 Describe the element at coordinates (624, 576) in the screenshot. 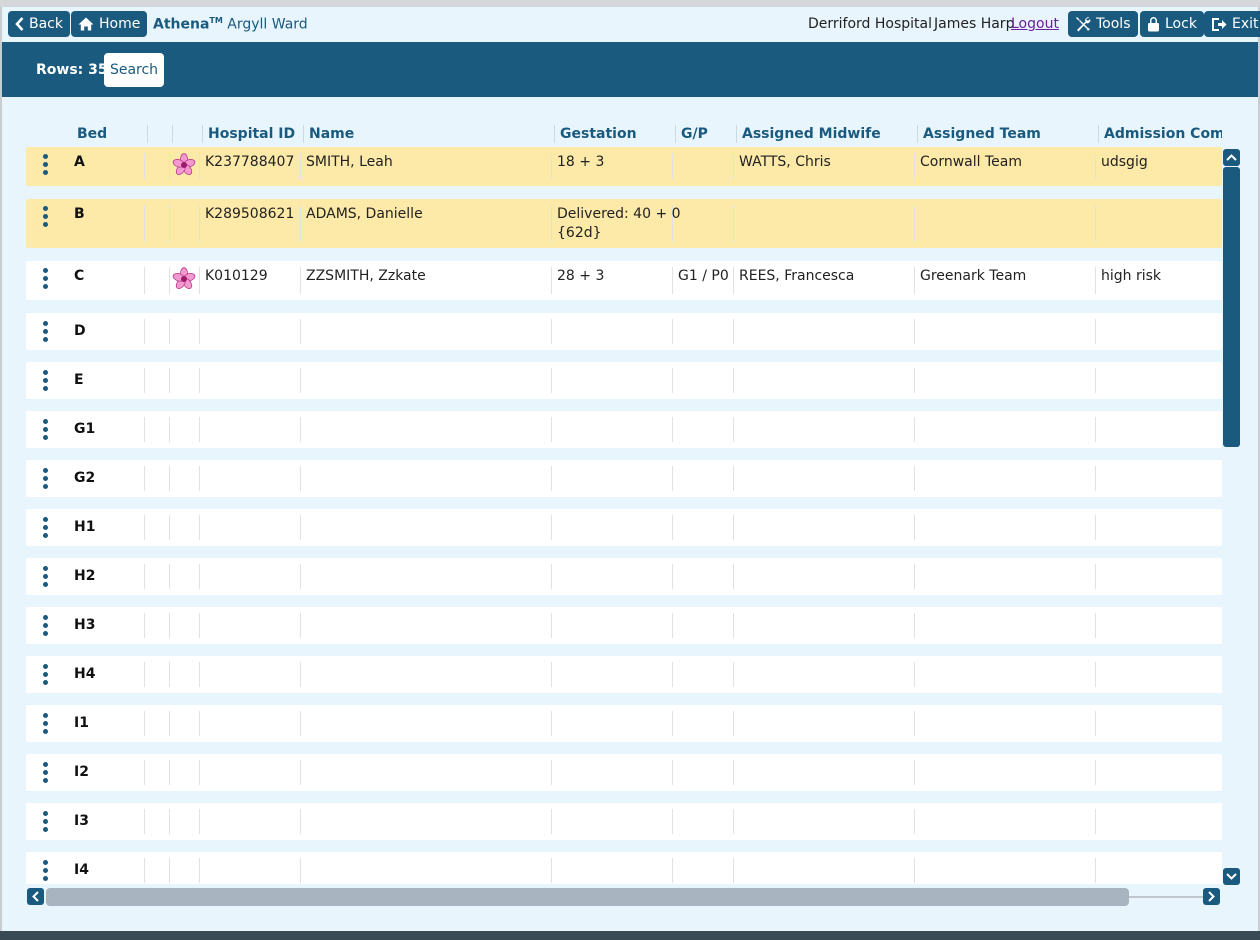

I see `bed-row: H2` at that location.